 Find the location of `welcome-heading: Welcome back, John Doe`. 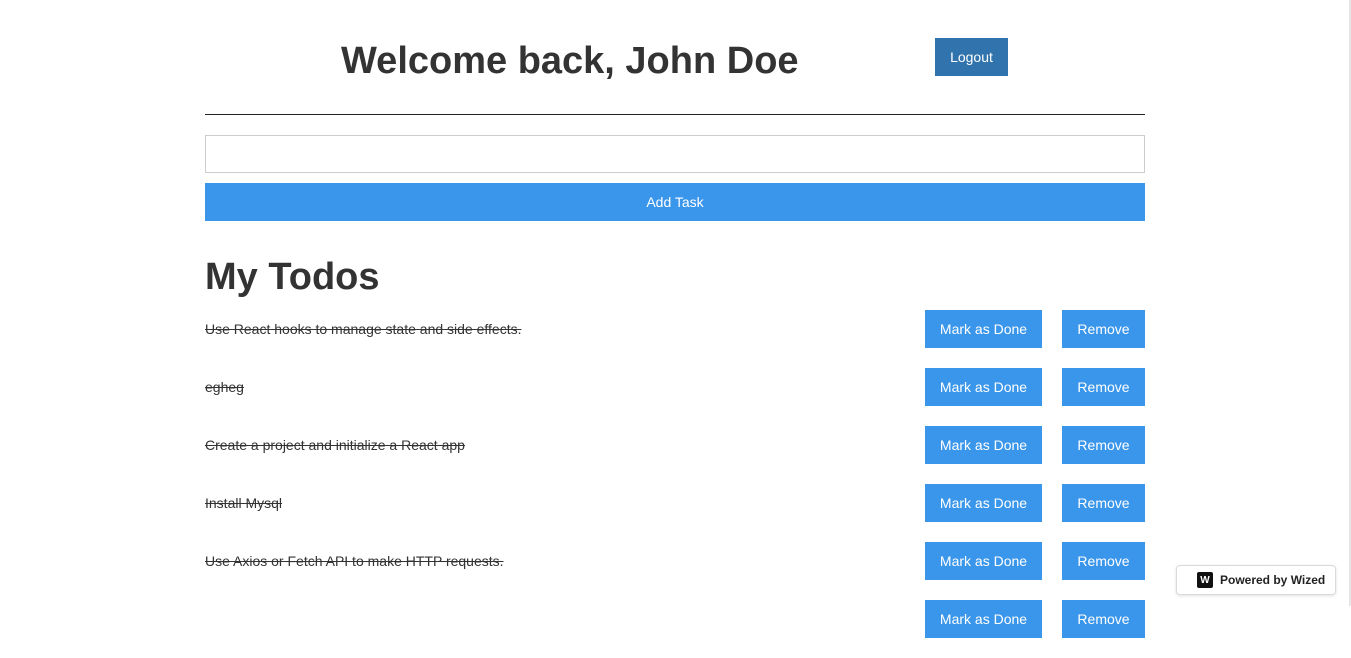

welcome-heading: Welcome back, John Doe is located at coordinates (570, 61).